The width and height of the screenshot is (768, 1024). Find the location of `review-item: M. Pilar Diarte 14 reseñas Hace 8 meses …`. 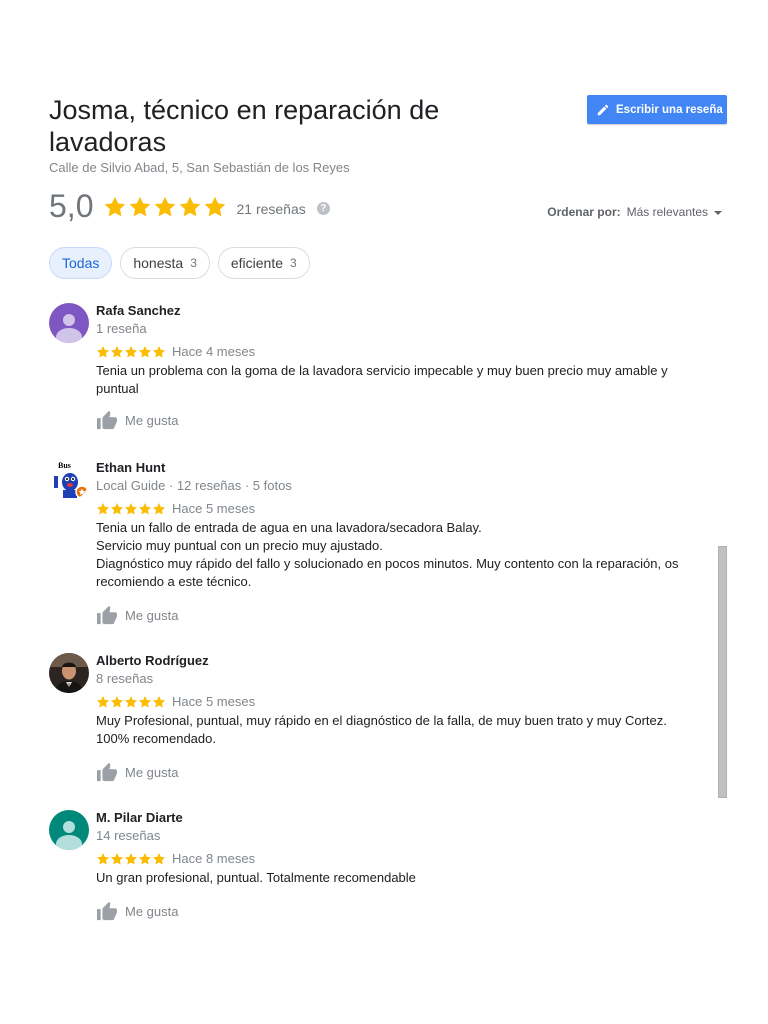

review-item: M. Pilar Diarte 14 reseñas Hace 8 meses … is located at coordinates (374, 870).